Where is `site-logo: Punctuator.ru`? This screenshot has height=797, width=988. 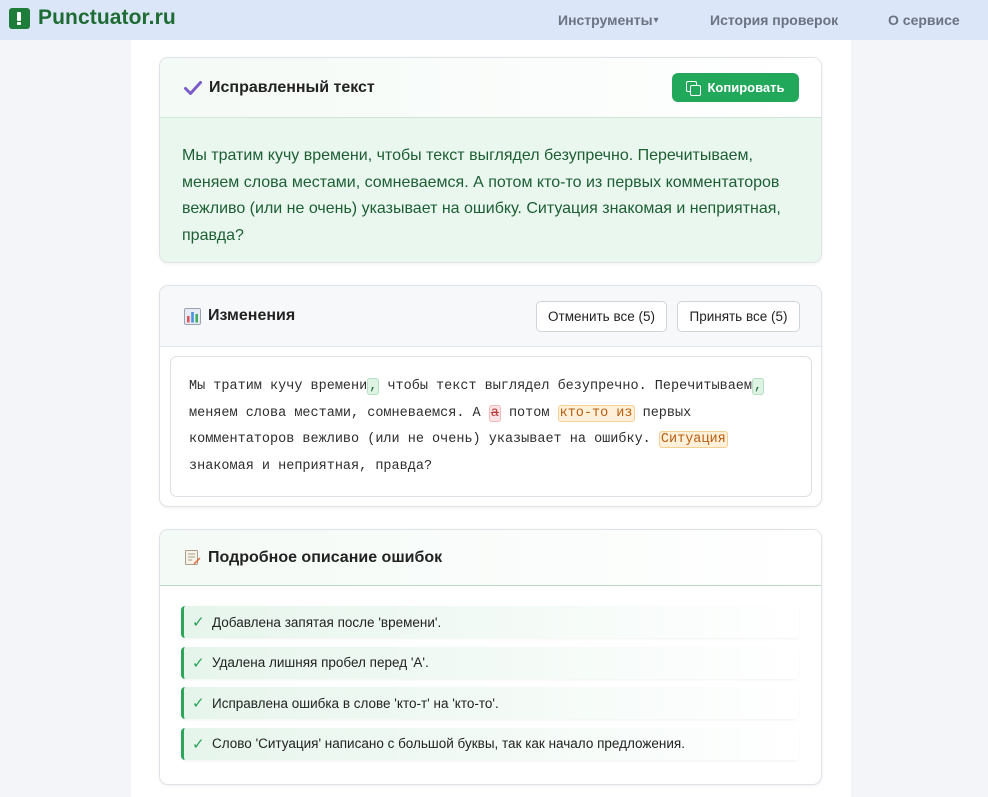
site-logo: Punctuator.ru is located at coordinates (92, 18).